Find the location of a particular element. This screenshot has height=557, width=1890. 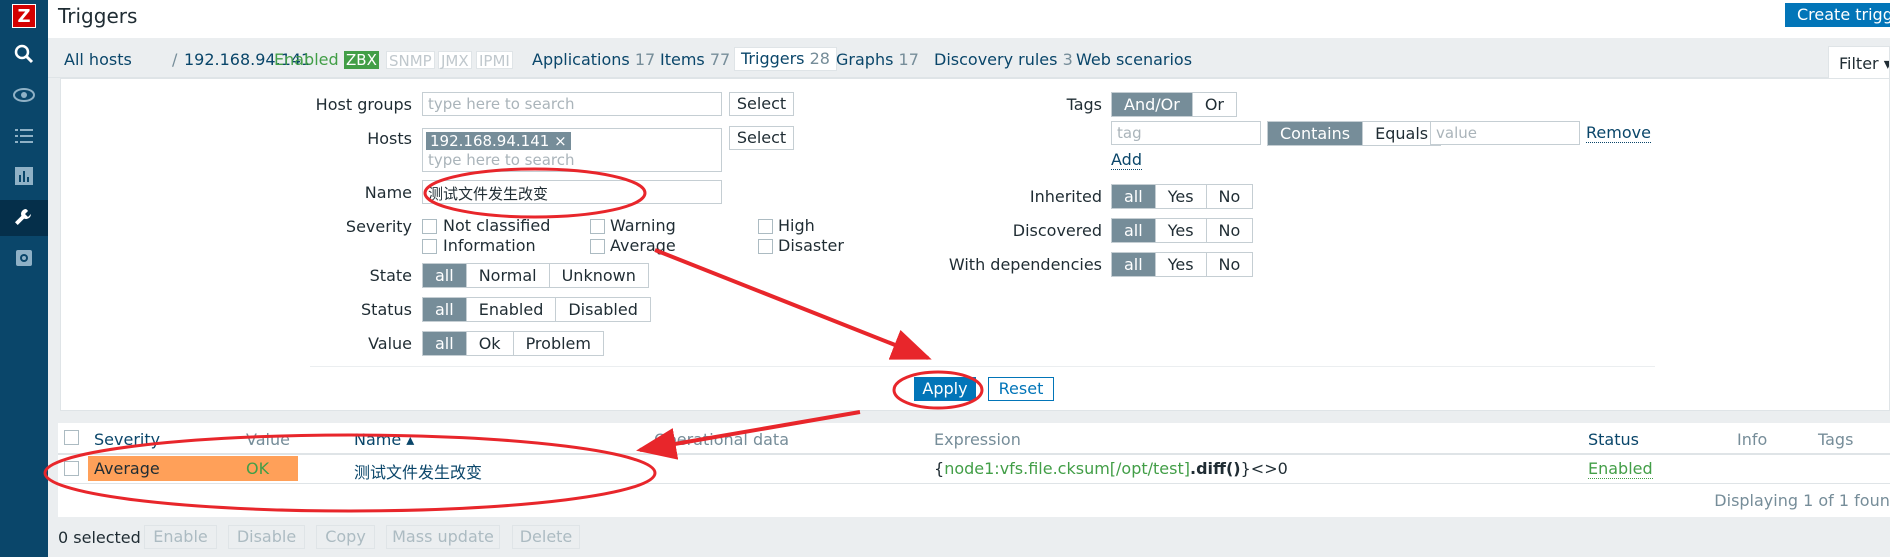

severity-high-checkbox is located at coordinates (765, 226).